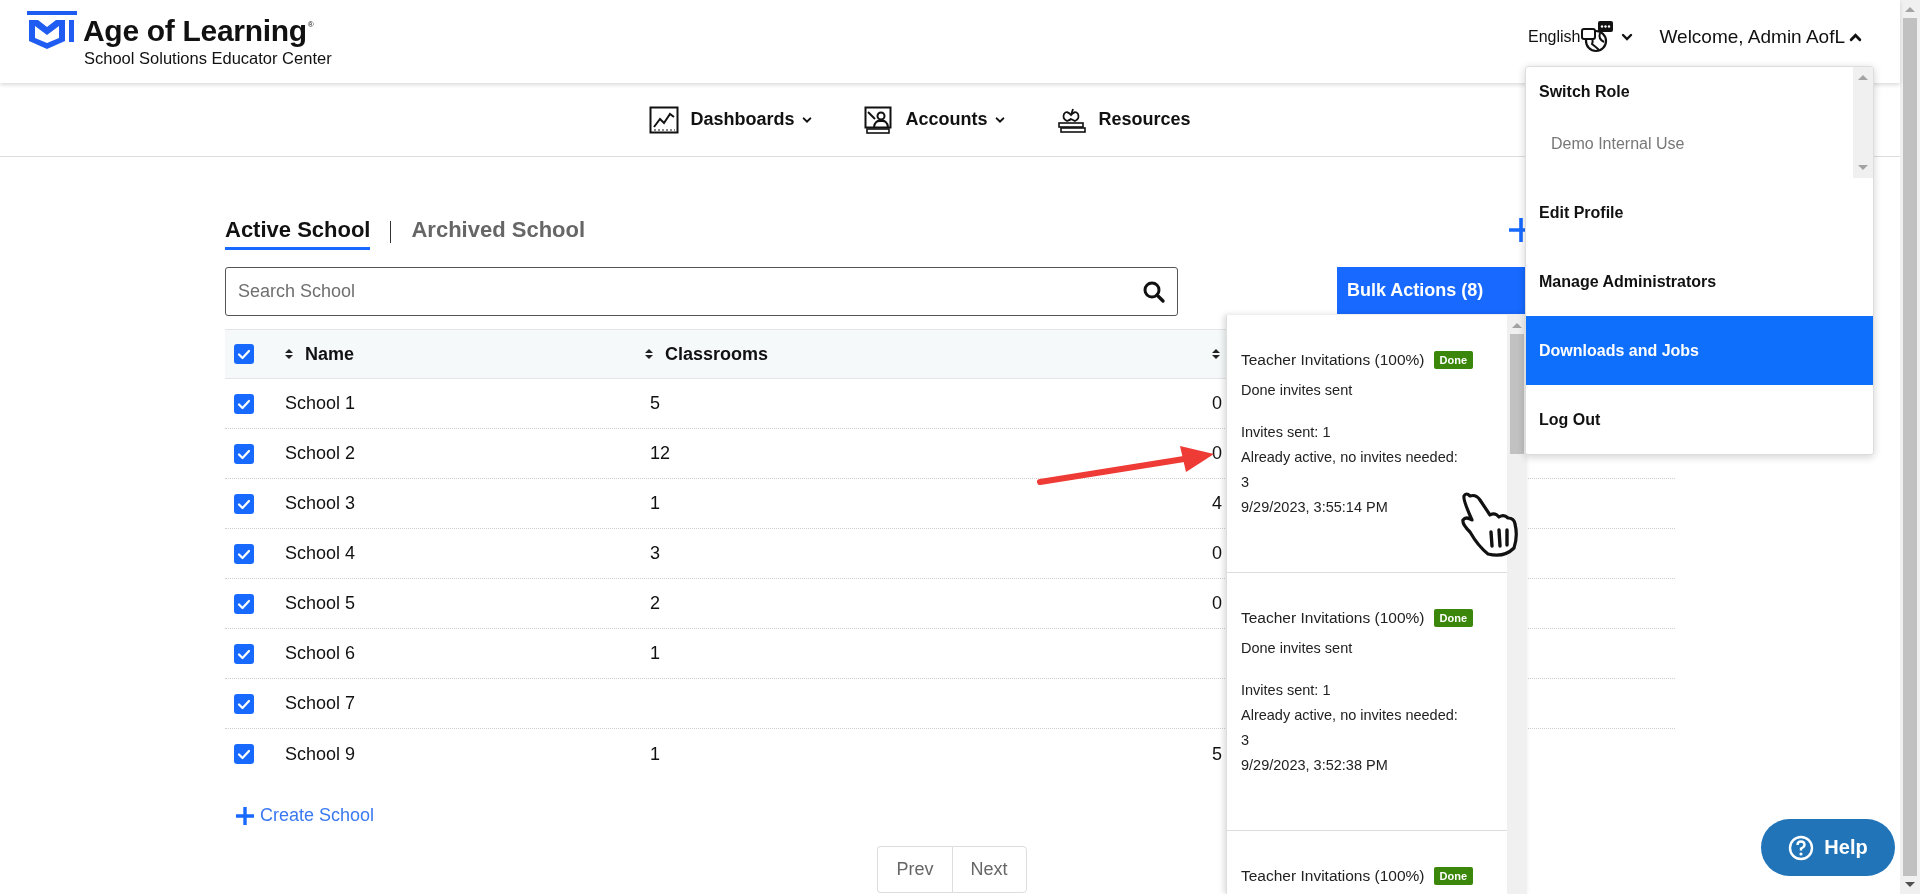 The image size is (1920, 894). What do you see at coordinates (320, 503) in the screenshot?
I see `table-cell: School 3` at bounding box center [320, 503].